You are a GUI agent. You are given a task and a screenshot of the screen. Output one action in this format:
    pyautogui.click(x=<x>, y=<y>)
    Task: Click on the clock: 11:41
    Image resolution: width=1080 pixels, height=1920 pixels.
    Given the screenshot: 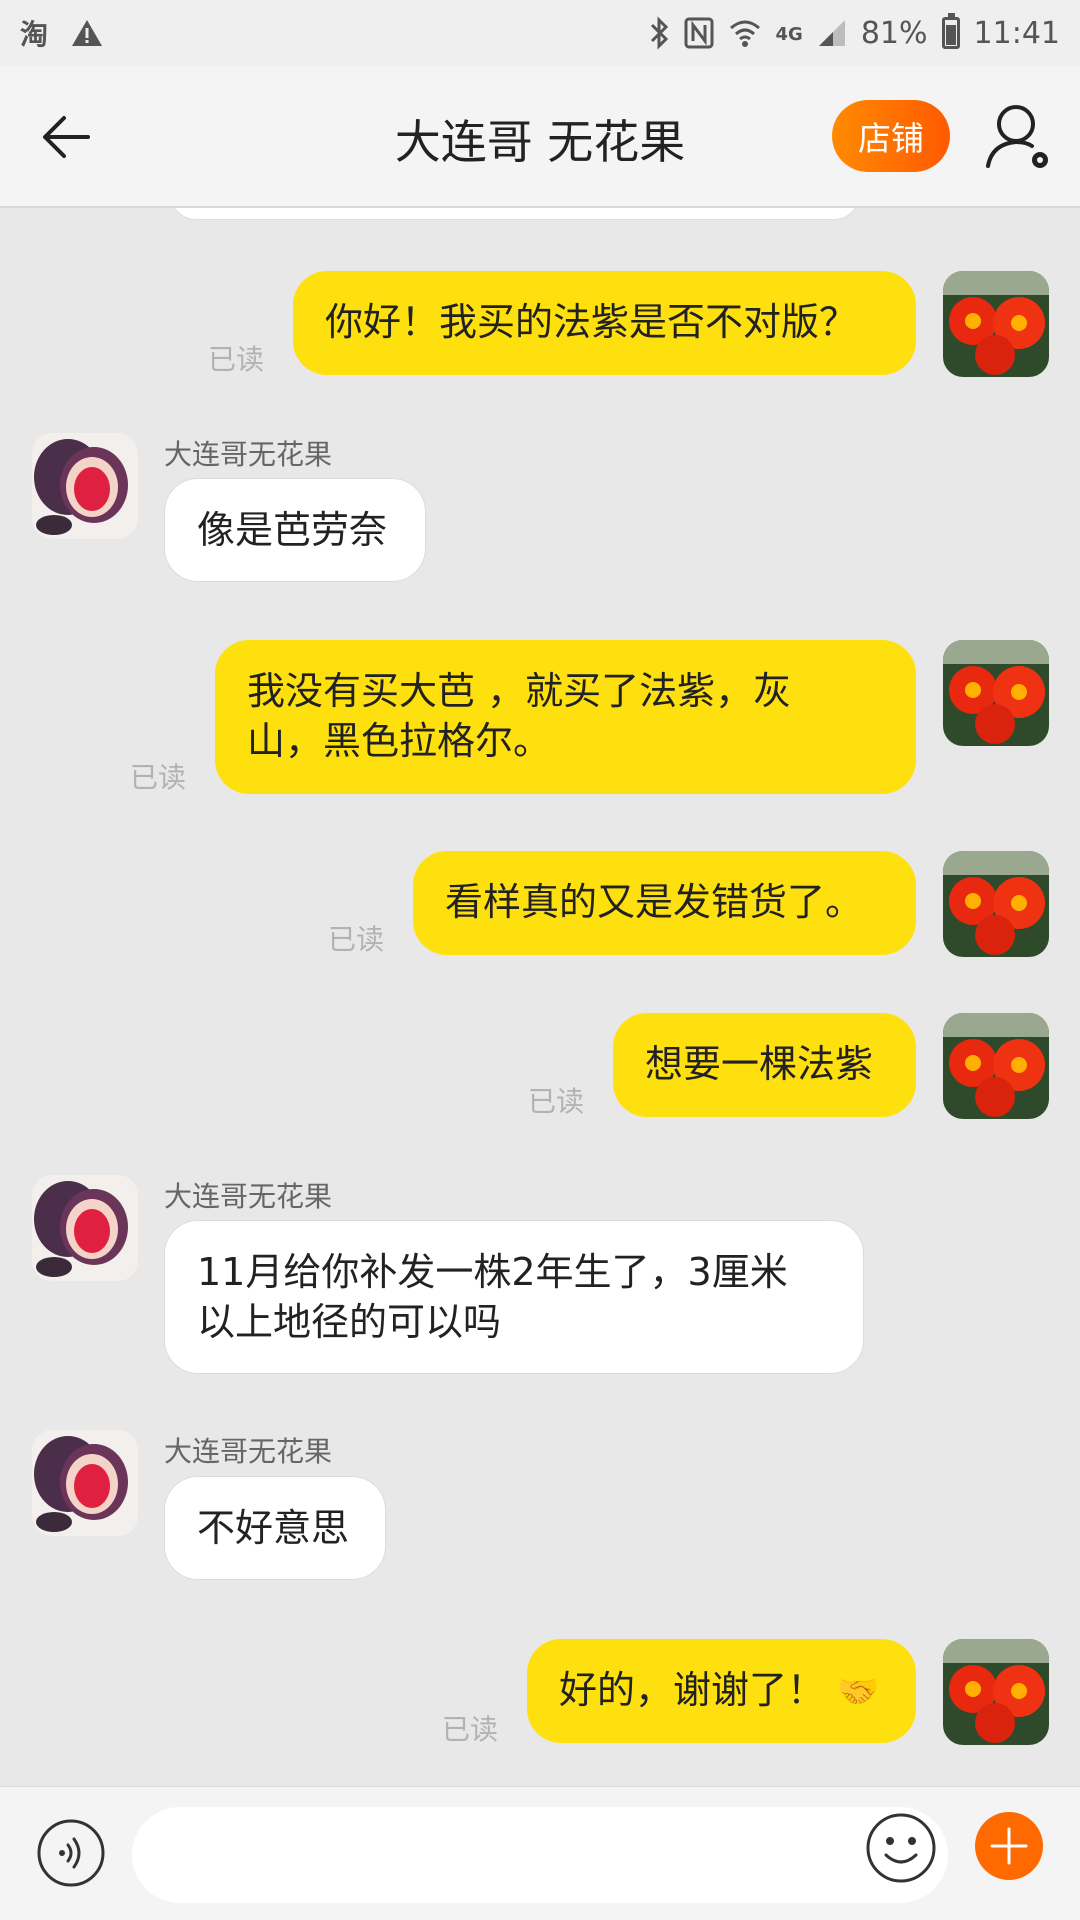 What is the action you would take?
    pyautogui.click(x=1016, y=33)
    